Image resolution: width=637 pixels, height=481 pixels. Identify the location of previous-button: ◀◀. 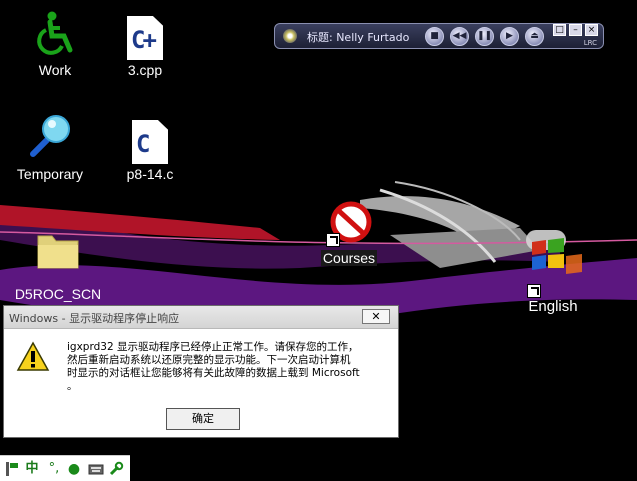
(459, 36).